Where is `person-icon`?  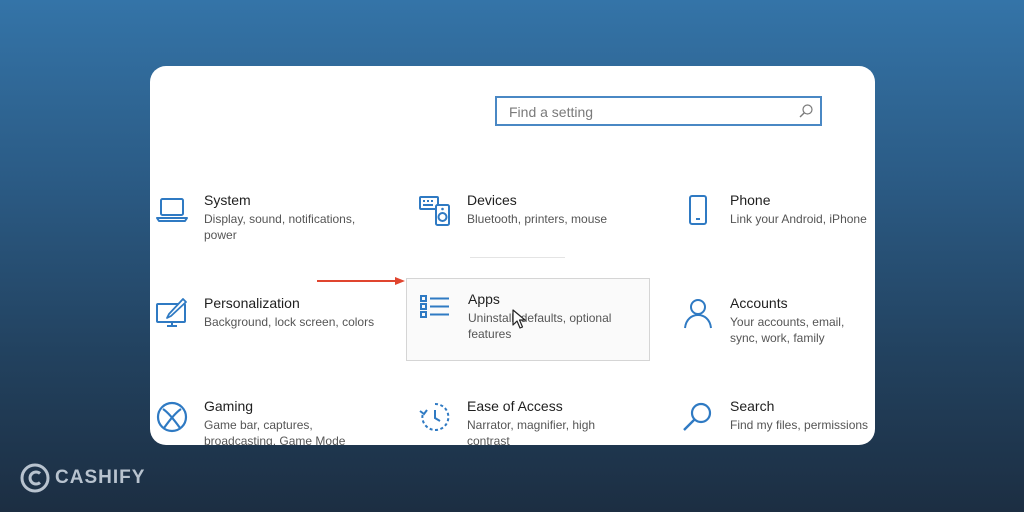 person-icon is located at coordinates (698, 314).